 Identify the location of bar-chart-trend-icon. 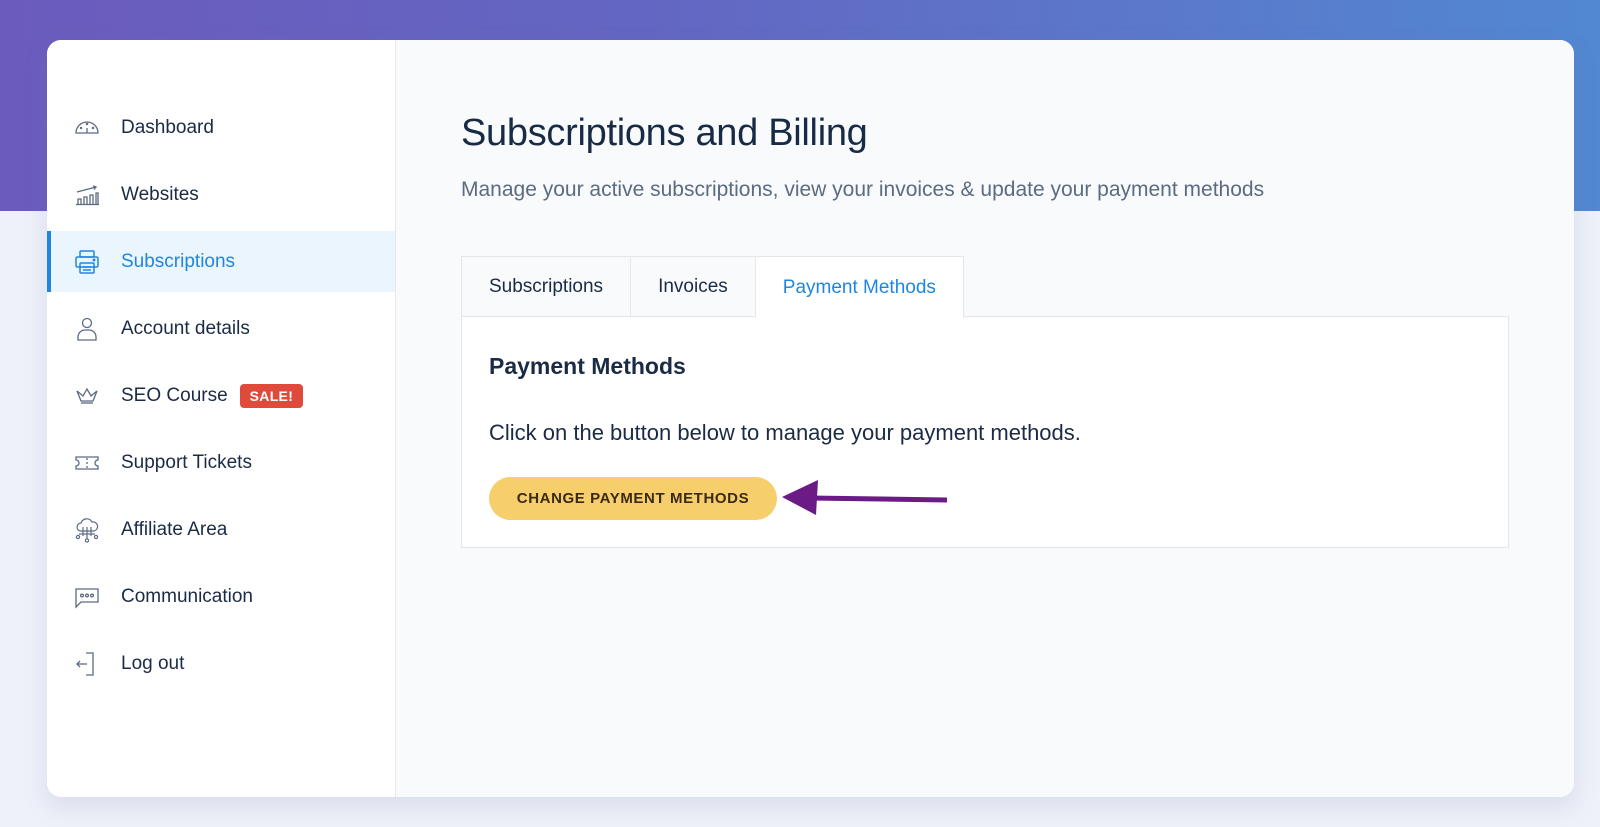
(87, 195).